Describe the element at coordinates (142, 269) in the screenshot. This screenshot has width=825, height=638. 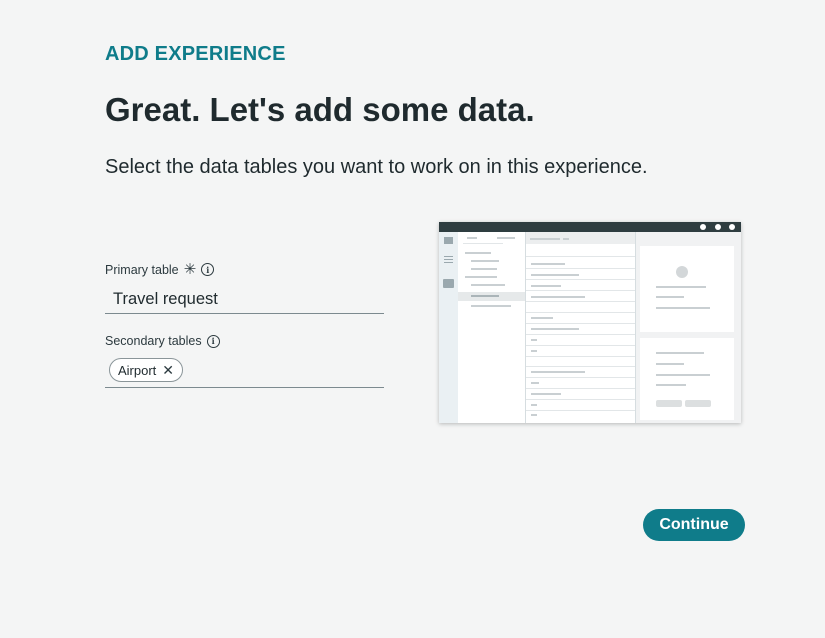
I see `primary-table-label: Primary table` at that location.